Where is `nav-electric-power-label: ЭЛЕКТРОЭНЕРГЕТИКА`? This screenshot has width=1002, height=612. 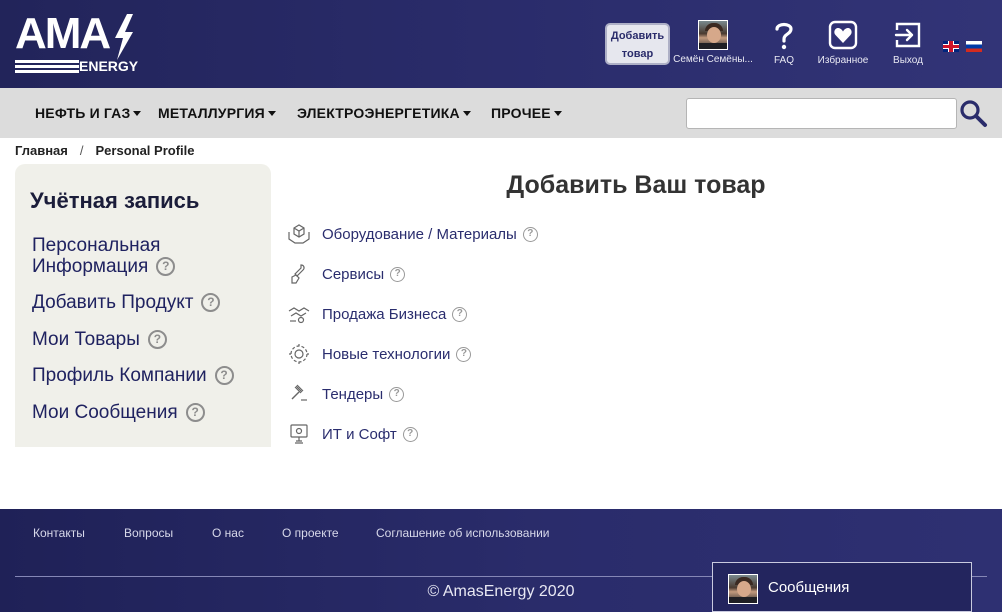
nav-electric-power-label: ЭЛЕКТРОЭНЕРГЕТИКА is located at coordinates (378, 113).